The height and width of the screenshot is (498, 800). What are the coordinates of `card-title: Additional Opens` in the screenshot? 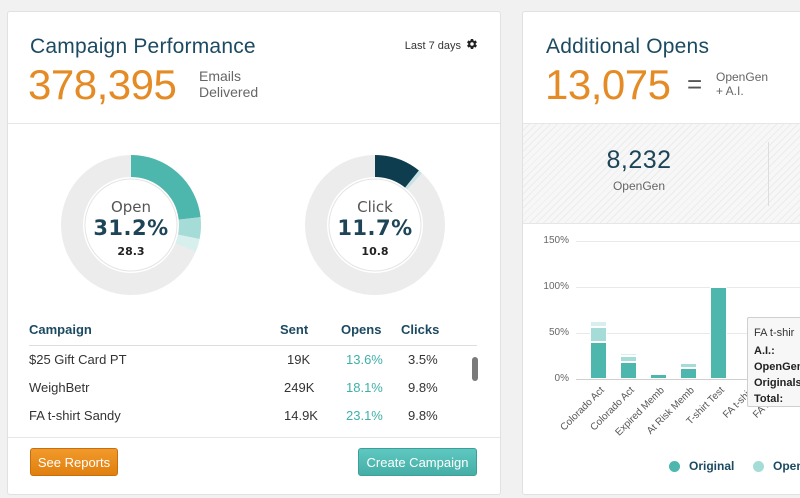 It's located at (628, 46).